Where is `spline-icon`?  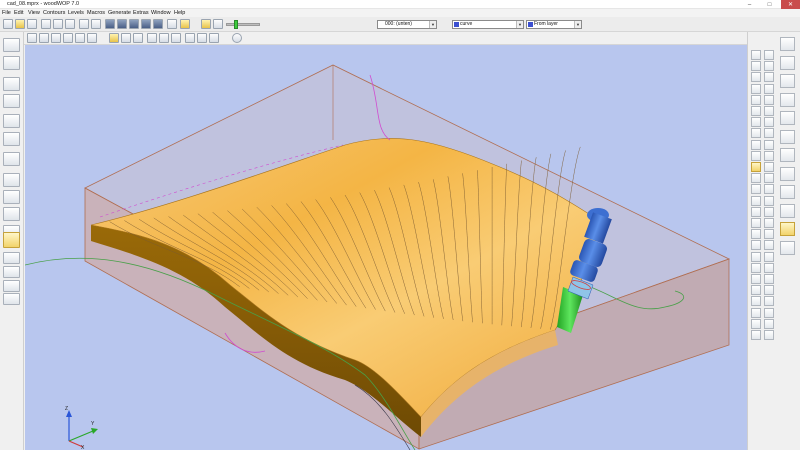 spline-icon is located at coordinates (756, 133).